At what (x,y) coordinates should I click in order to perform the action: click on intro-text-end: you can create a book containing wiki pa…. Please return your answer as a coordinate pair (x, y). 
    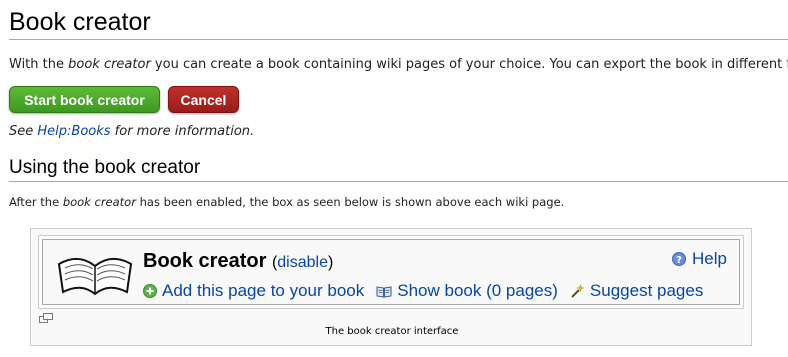
    Looking at the image, I should click on (469, 64).